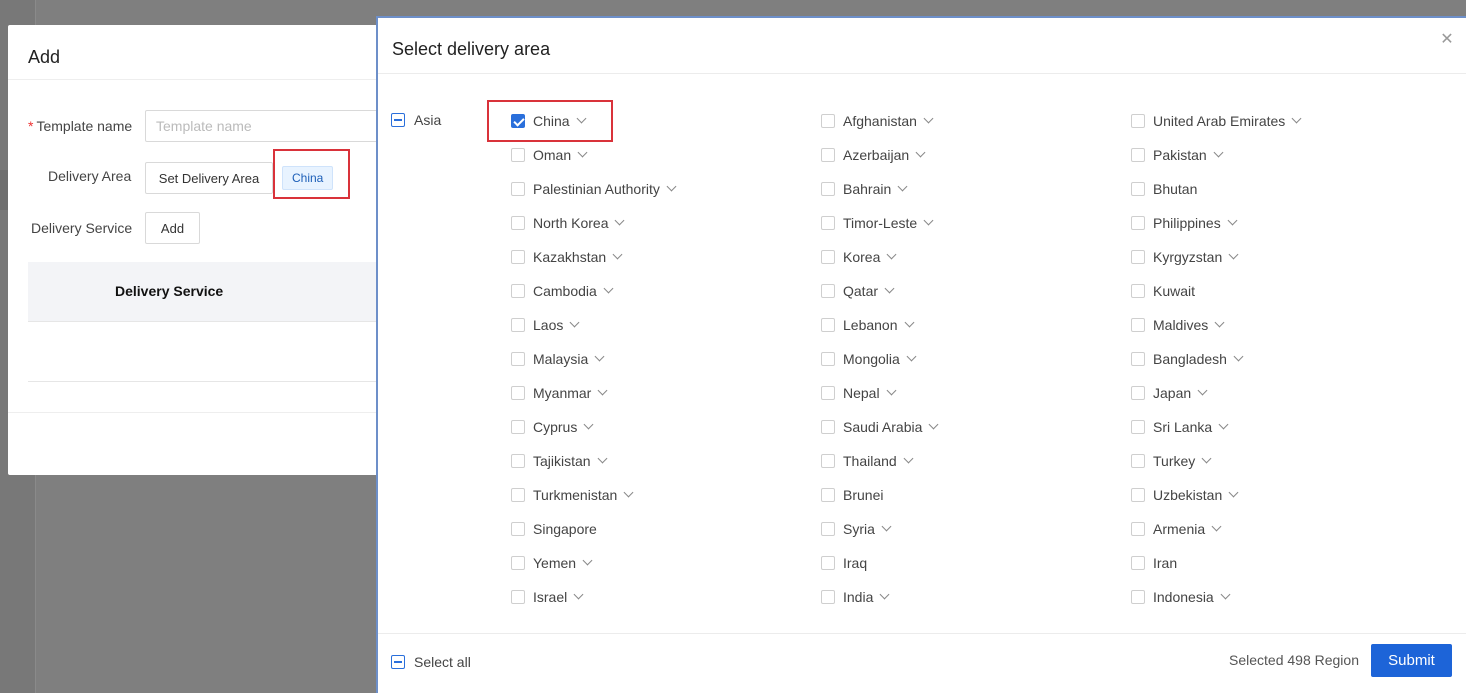  What do you see at coordinates (666, 155) in the screenshot?
I see `country-item: Oman` at bounding box center [666, 155].